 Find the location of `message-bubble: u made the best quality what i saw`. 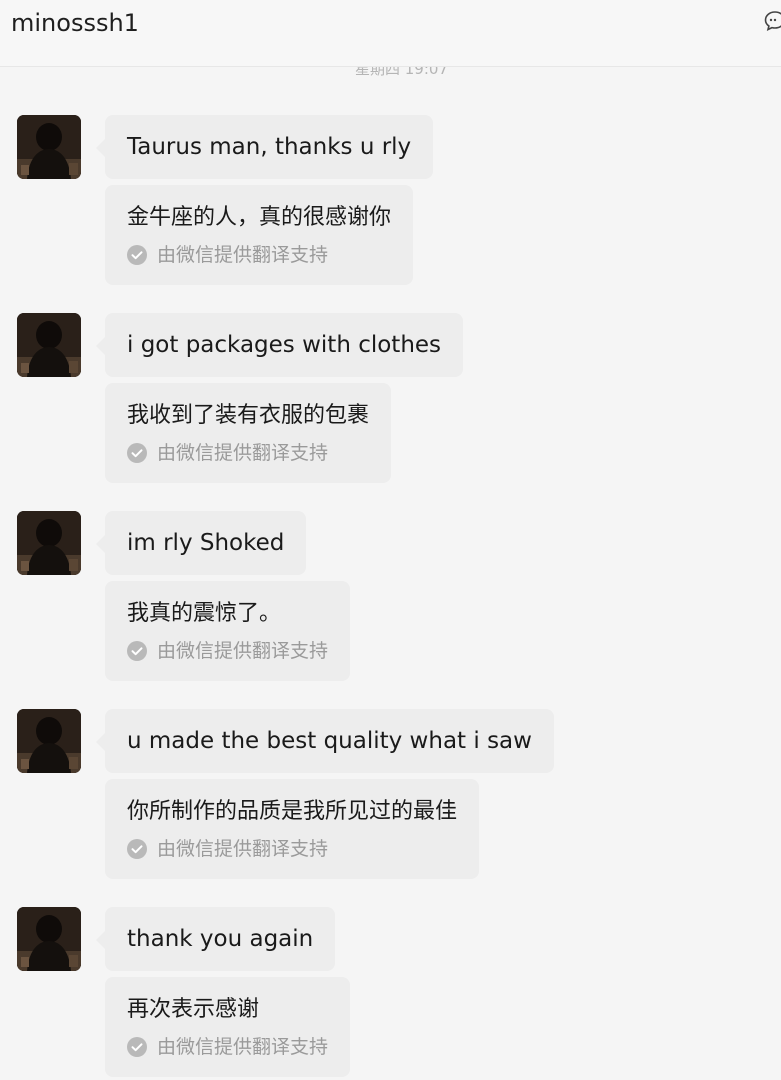

message-bubble: u made the best quality what i saw is located at coordinates (325, 741).